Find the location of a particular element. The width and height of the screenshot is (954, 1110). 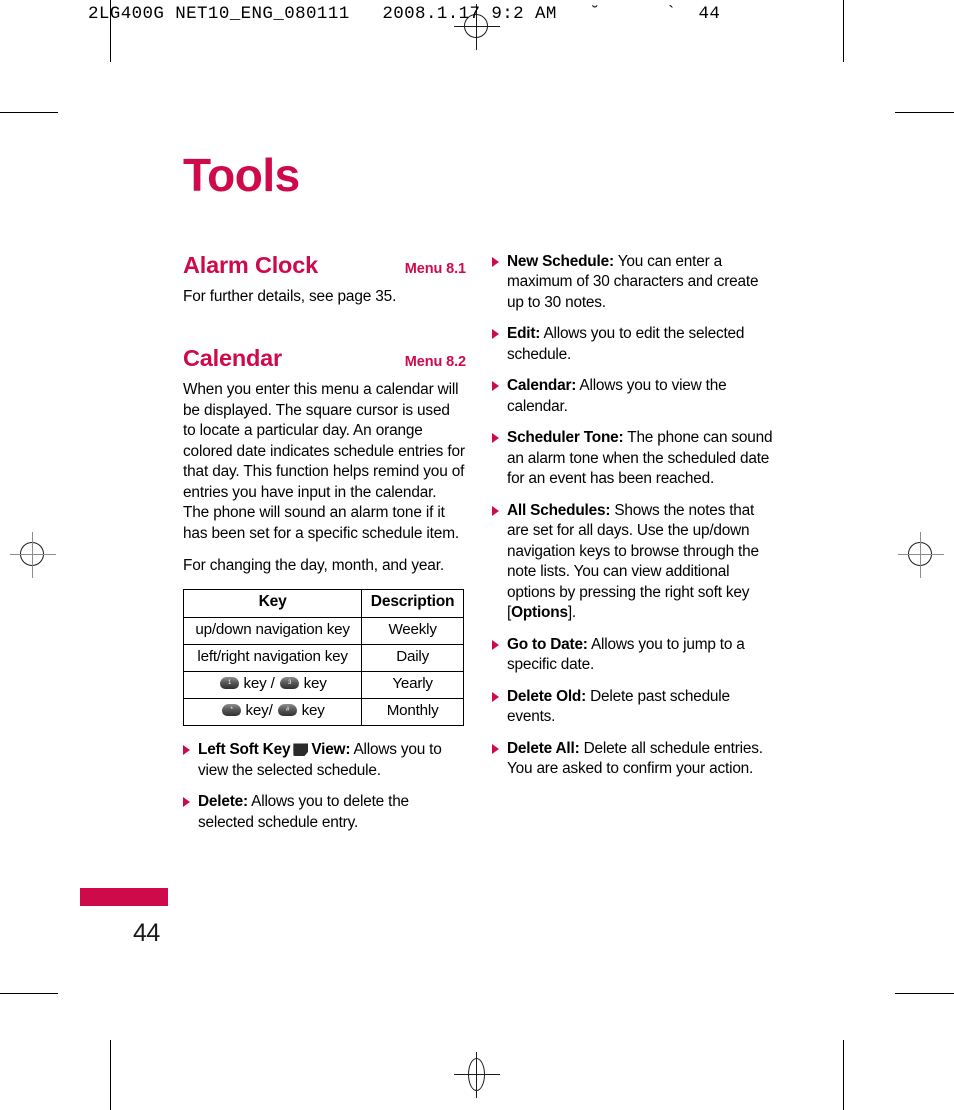

phone-key-1-icon: 1 is located at coordinates (229, 683).